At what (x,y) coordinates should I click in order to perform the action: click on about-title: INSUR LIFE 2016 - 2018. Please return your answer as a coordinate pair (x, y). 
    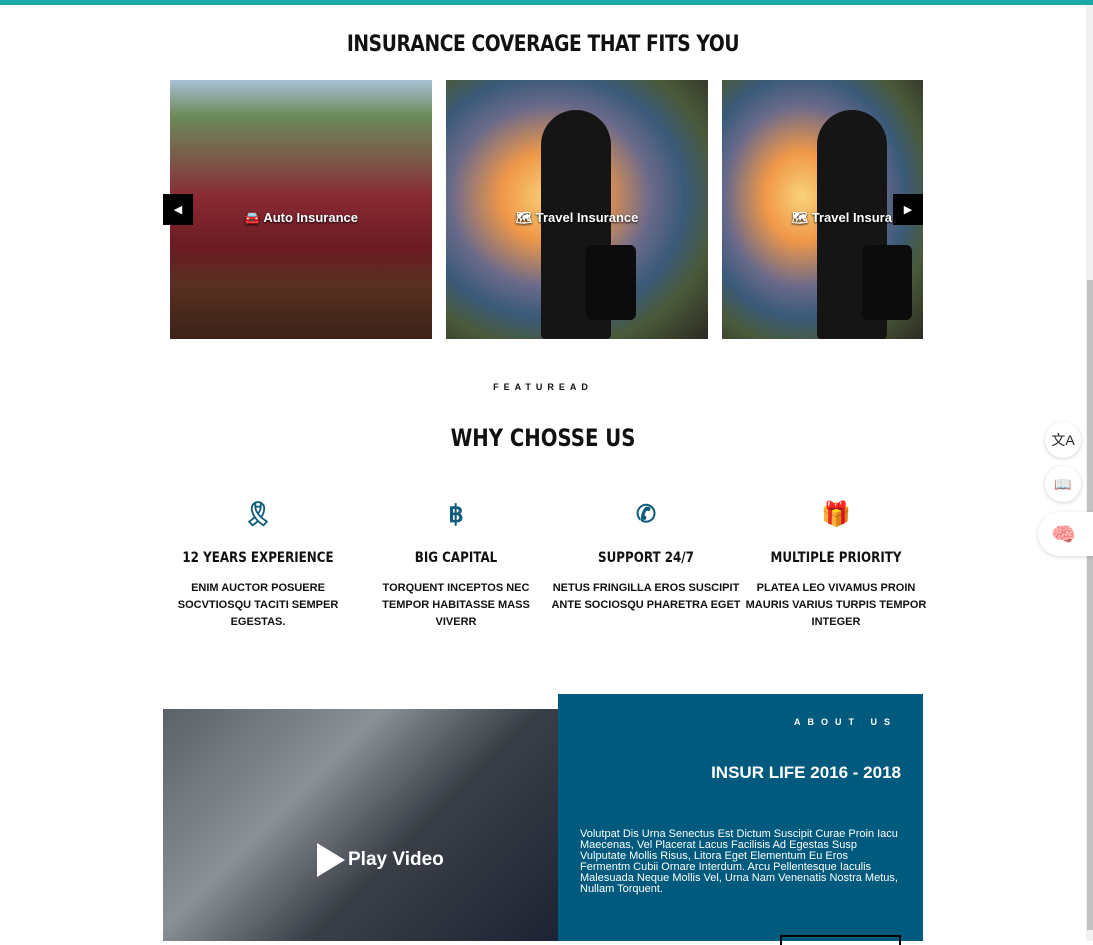
    Looking at the image, I should click on (806, 772).